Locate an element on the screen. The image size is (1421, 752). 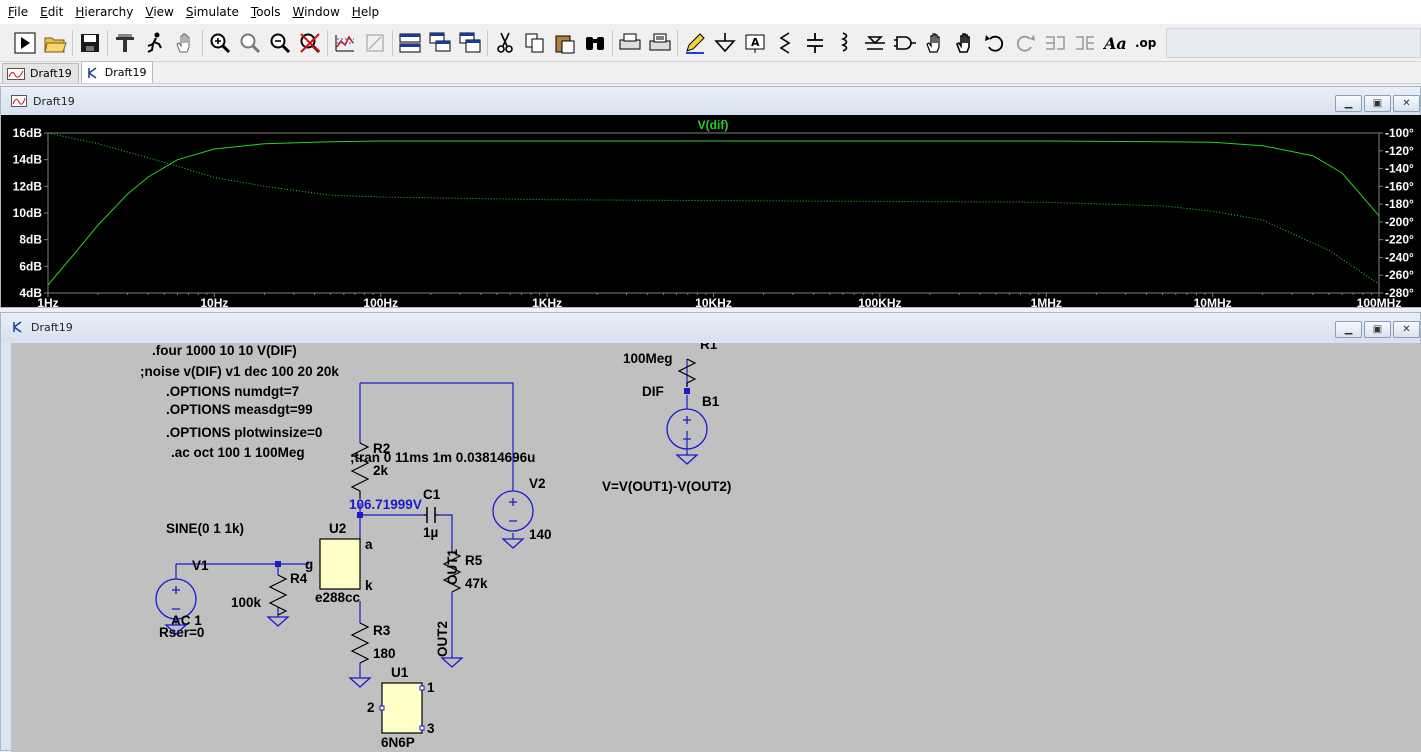
spice-directive: .OPTIONS numdgt=7 is located at coordinates (232, 391).